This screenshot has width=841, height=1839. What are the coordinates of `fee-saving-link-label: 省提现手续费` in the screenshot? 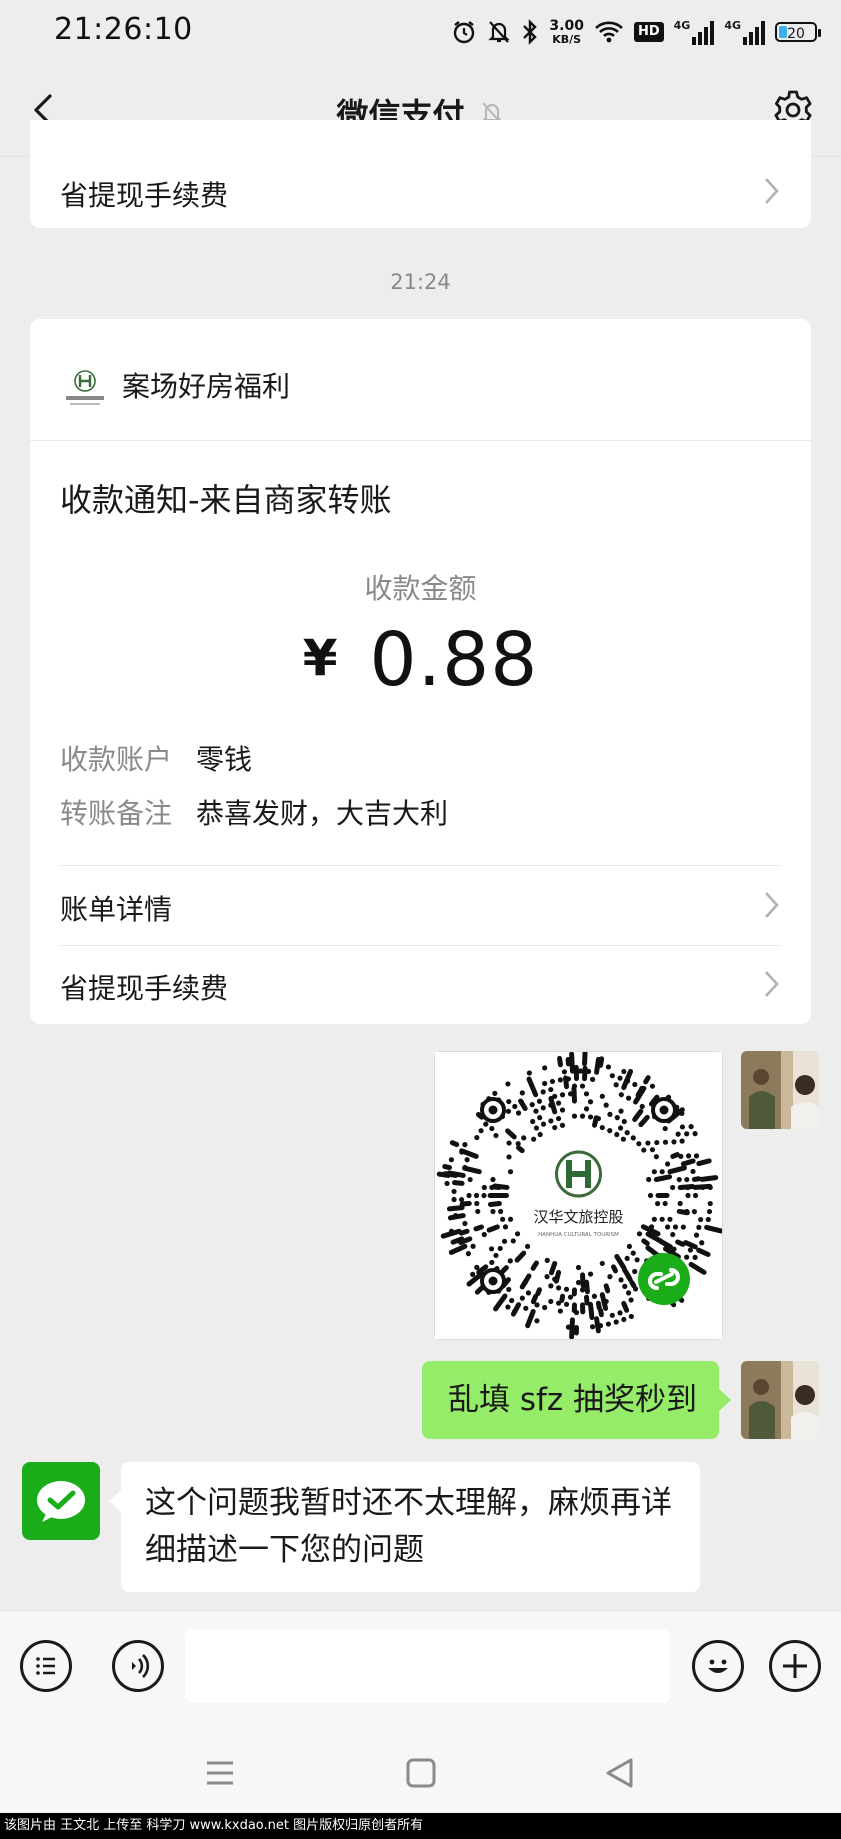 It's located at (144, 194).